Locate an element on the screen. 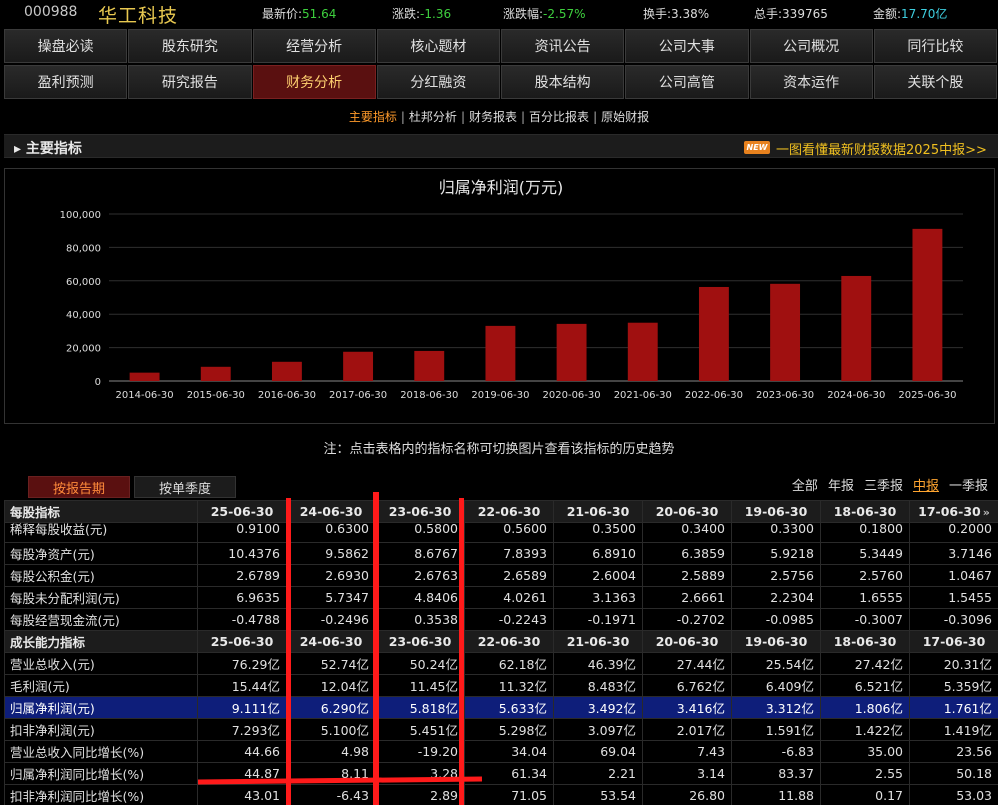 This screenshot has width=998, height=805. table-cell: 6.9635 is located at coordinates (242, 597).